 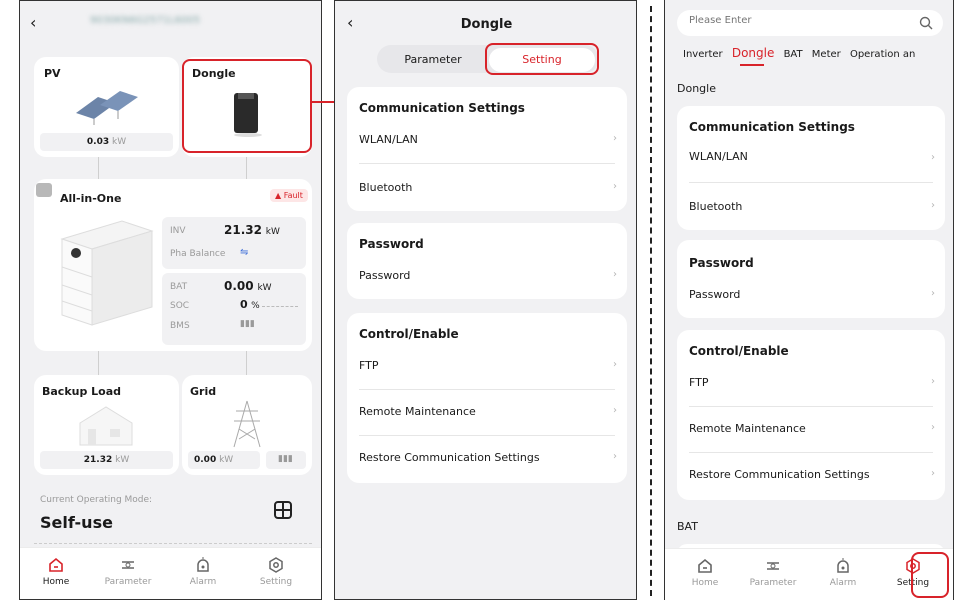 I want to click on bottom-nav: Home Parameter Alarm Setting, so click(x=170, y=573).